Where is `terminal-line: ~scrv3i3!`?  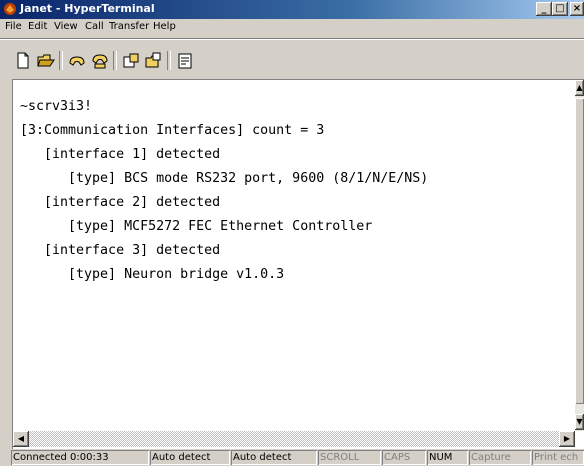 terminal-line: ~scrv3i3! is located at coordinates (56, 106).